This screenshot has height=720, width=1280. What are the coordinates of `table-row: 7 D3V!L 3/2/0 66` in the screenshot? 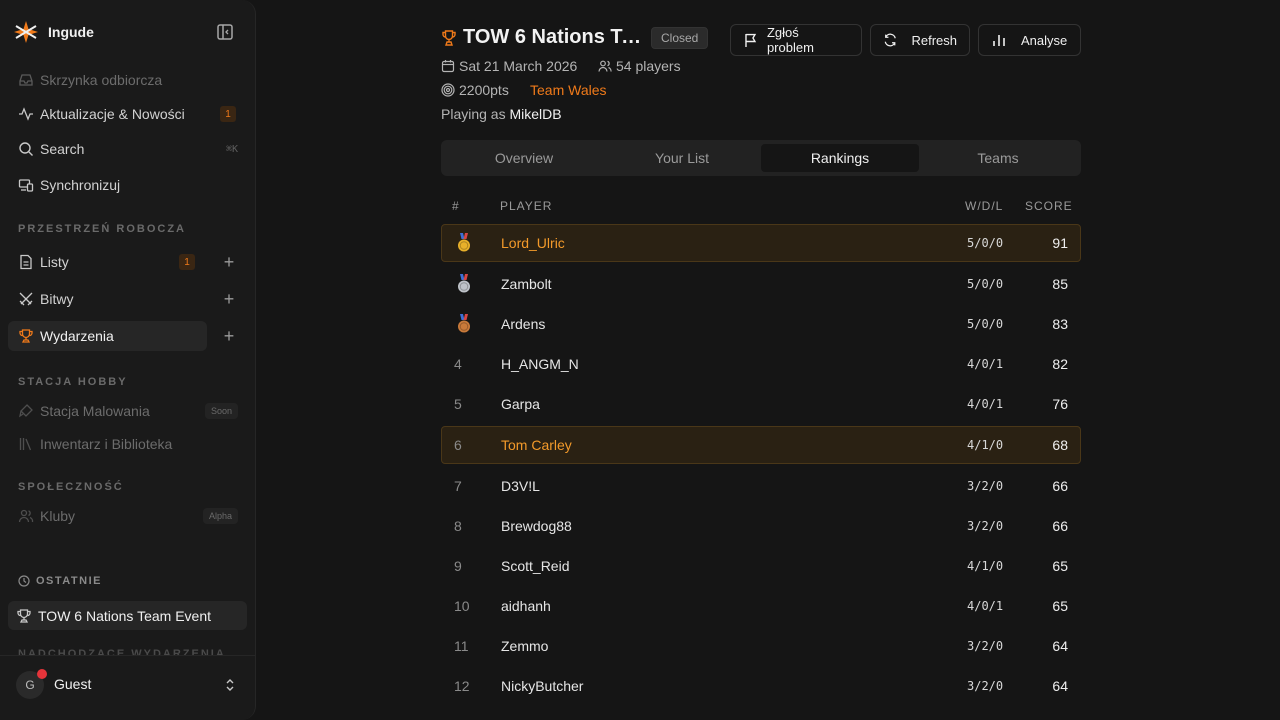 It's located at (761, 486).